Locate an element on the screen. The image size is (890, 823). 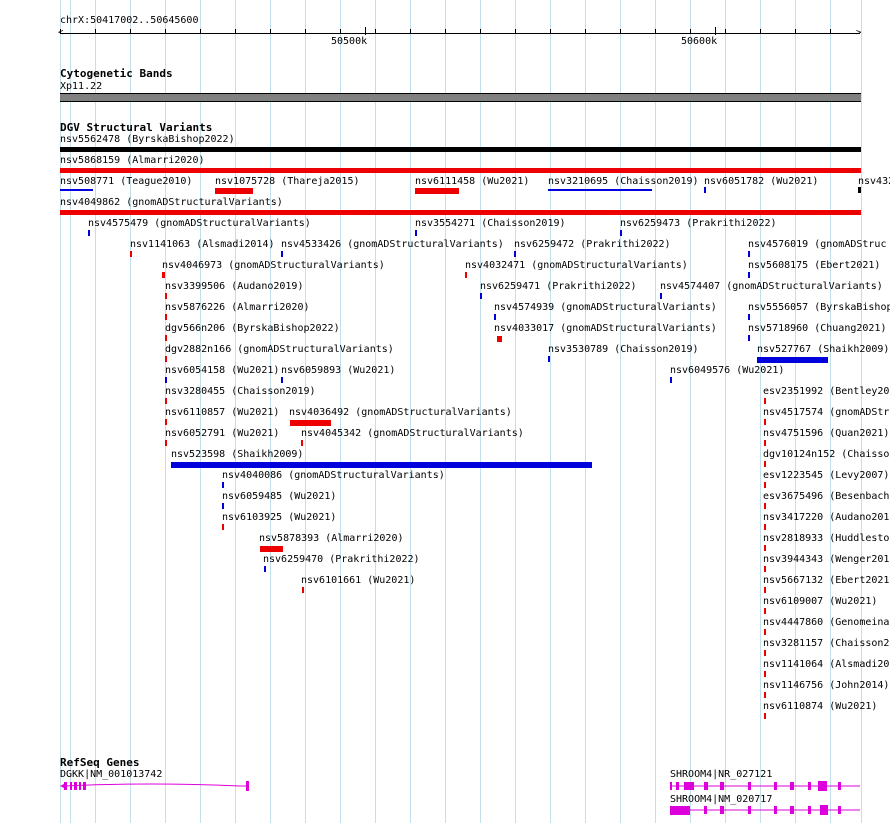
dgv-feature-label: nsv6101661 (Wu2021) is located at coordinates (358, 580).